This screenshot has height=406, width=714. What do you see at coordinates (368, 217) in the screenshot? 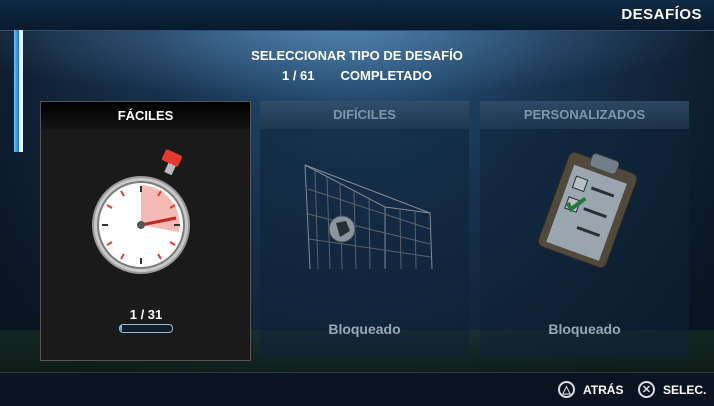
I see `goal-net-icon` at bounding box center [368, 217].